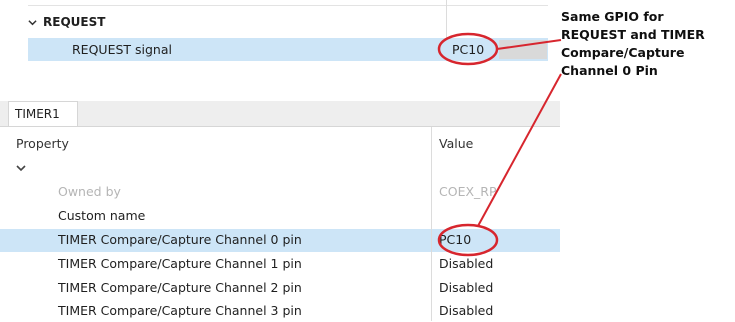 The image size is (735, 322). I want to click on value-column-header: Value, so click(456, 143).